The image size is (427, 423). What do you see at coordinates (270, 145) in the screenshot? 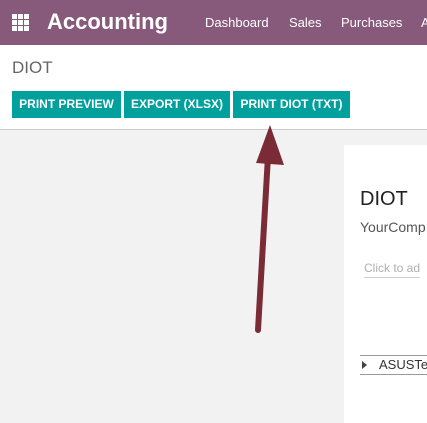
I see `annotation-arrow-head` at bounding box center [270, 145].